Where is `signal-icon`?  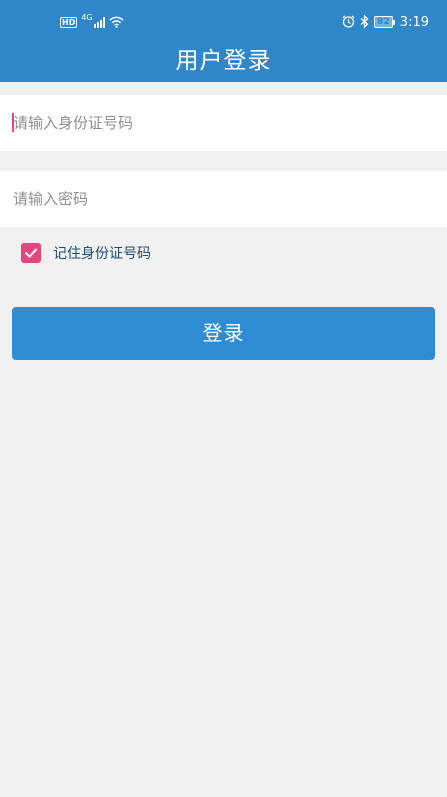
signal-icon is located at coordinates (99, 22).